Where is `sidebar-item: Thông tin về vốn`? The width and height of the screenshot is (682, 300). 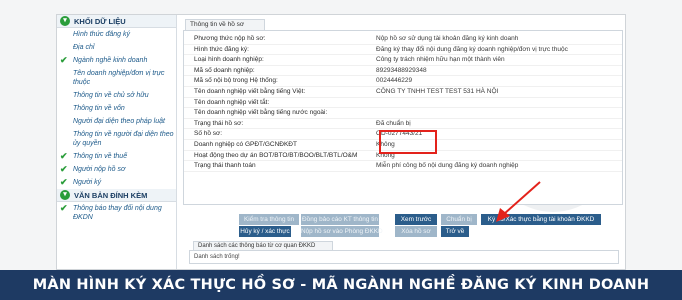
sidebar-item: Thông tin về vốn is located at coordinates (116, 108).